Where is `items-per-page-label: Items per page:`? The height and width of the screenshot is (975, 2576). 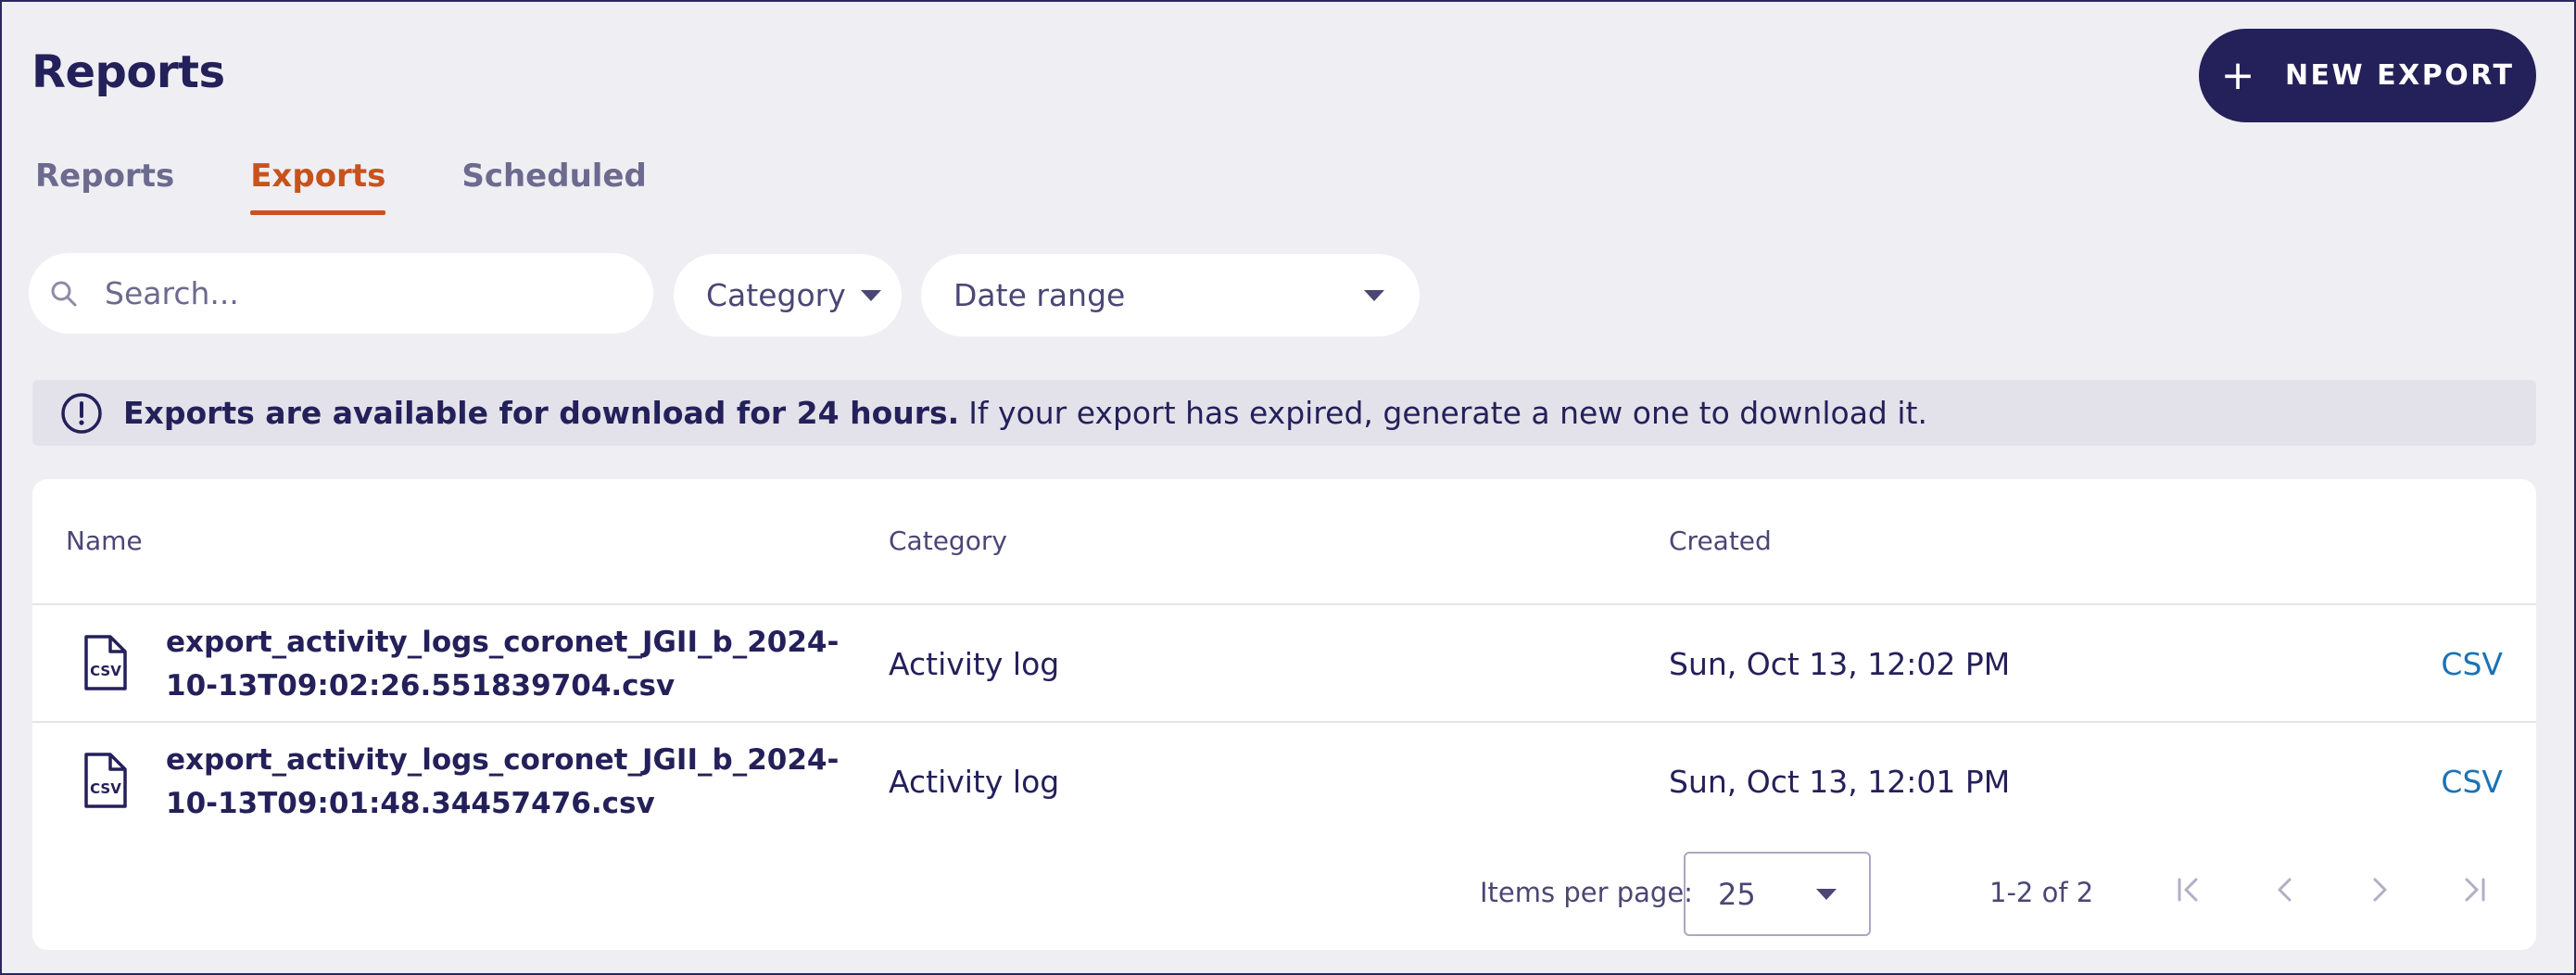 items-per-page-label: Items per page: is located at coordinates (1587, 892).